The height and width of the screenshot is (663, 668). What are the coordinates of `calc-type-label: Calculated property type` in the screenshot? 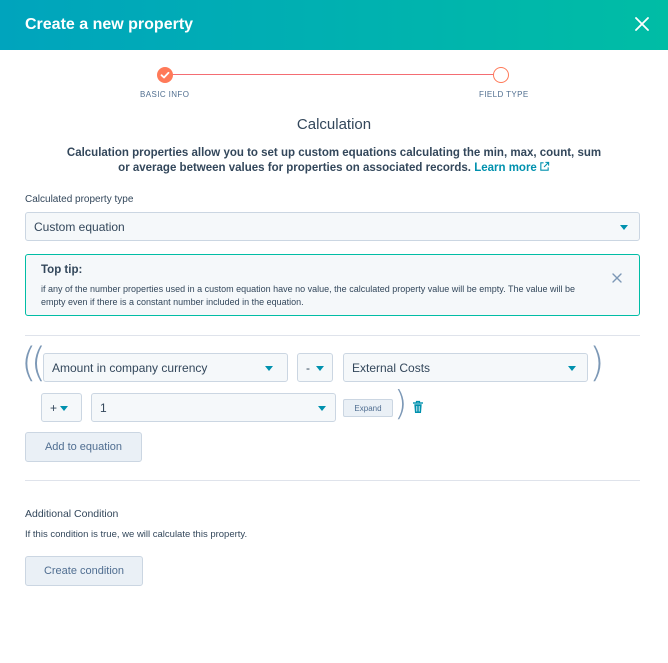 It's located at (79, 199).